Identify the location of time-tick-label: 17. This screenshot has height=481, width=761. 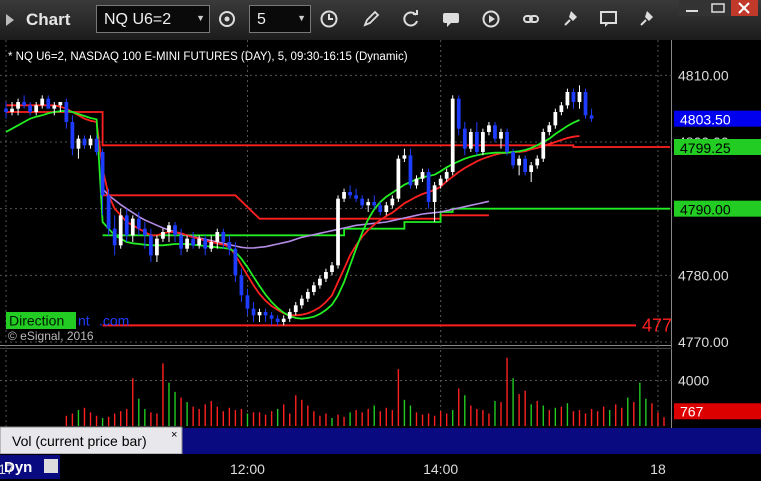
(7, 469).